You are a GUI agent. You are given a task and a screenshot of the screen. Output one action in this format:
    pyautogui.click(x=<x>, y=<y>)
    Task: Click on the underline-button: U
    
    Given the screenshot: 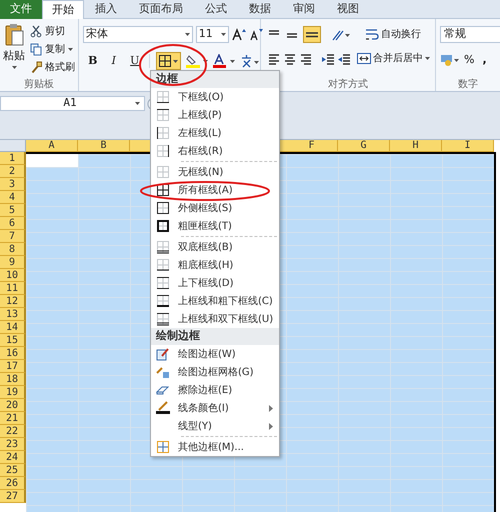 What is the action you would take?
    pyautogui.click(x=134, y=61)
    